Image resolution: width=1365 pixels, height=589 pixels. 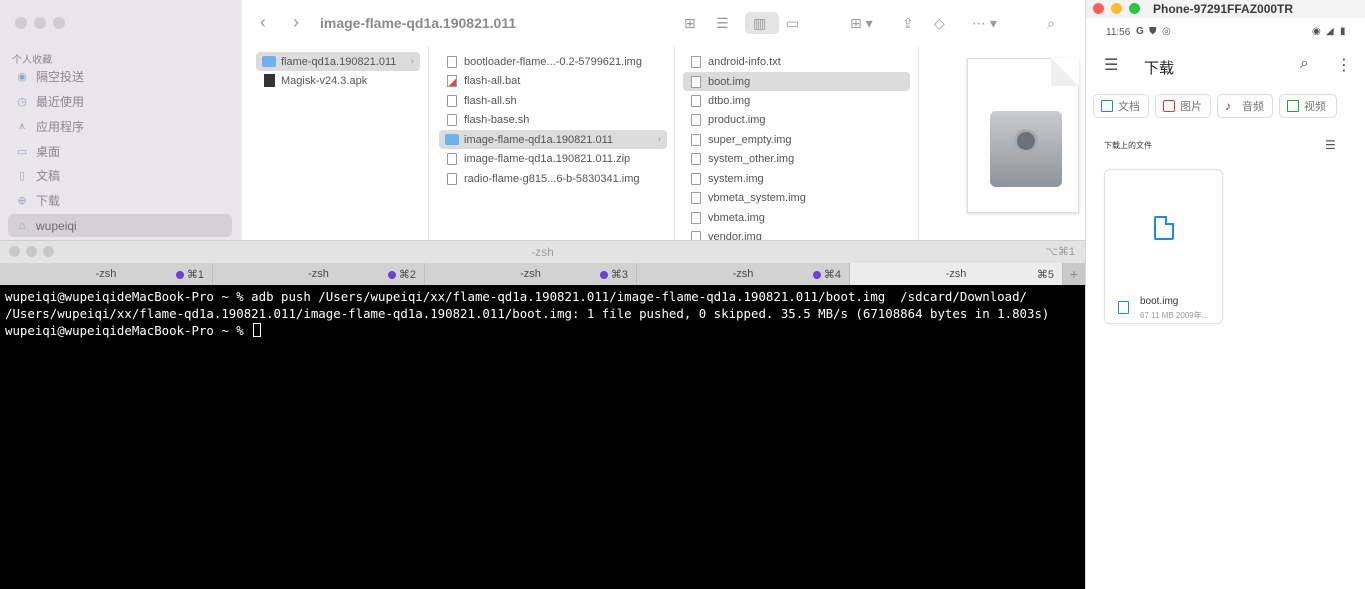 What do you see at coordinates (553, 119) in the screenshot?
I see `list-item: flash-base.sh` at bounding box center [553, 119].